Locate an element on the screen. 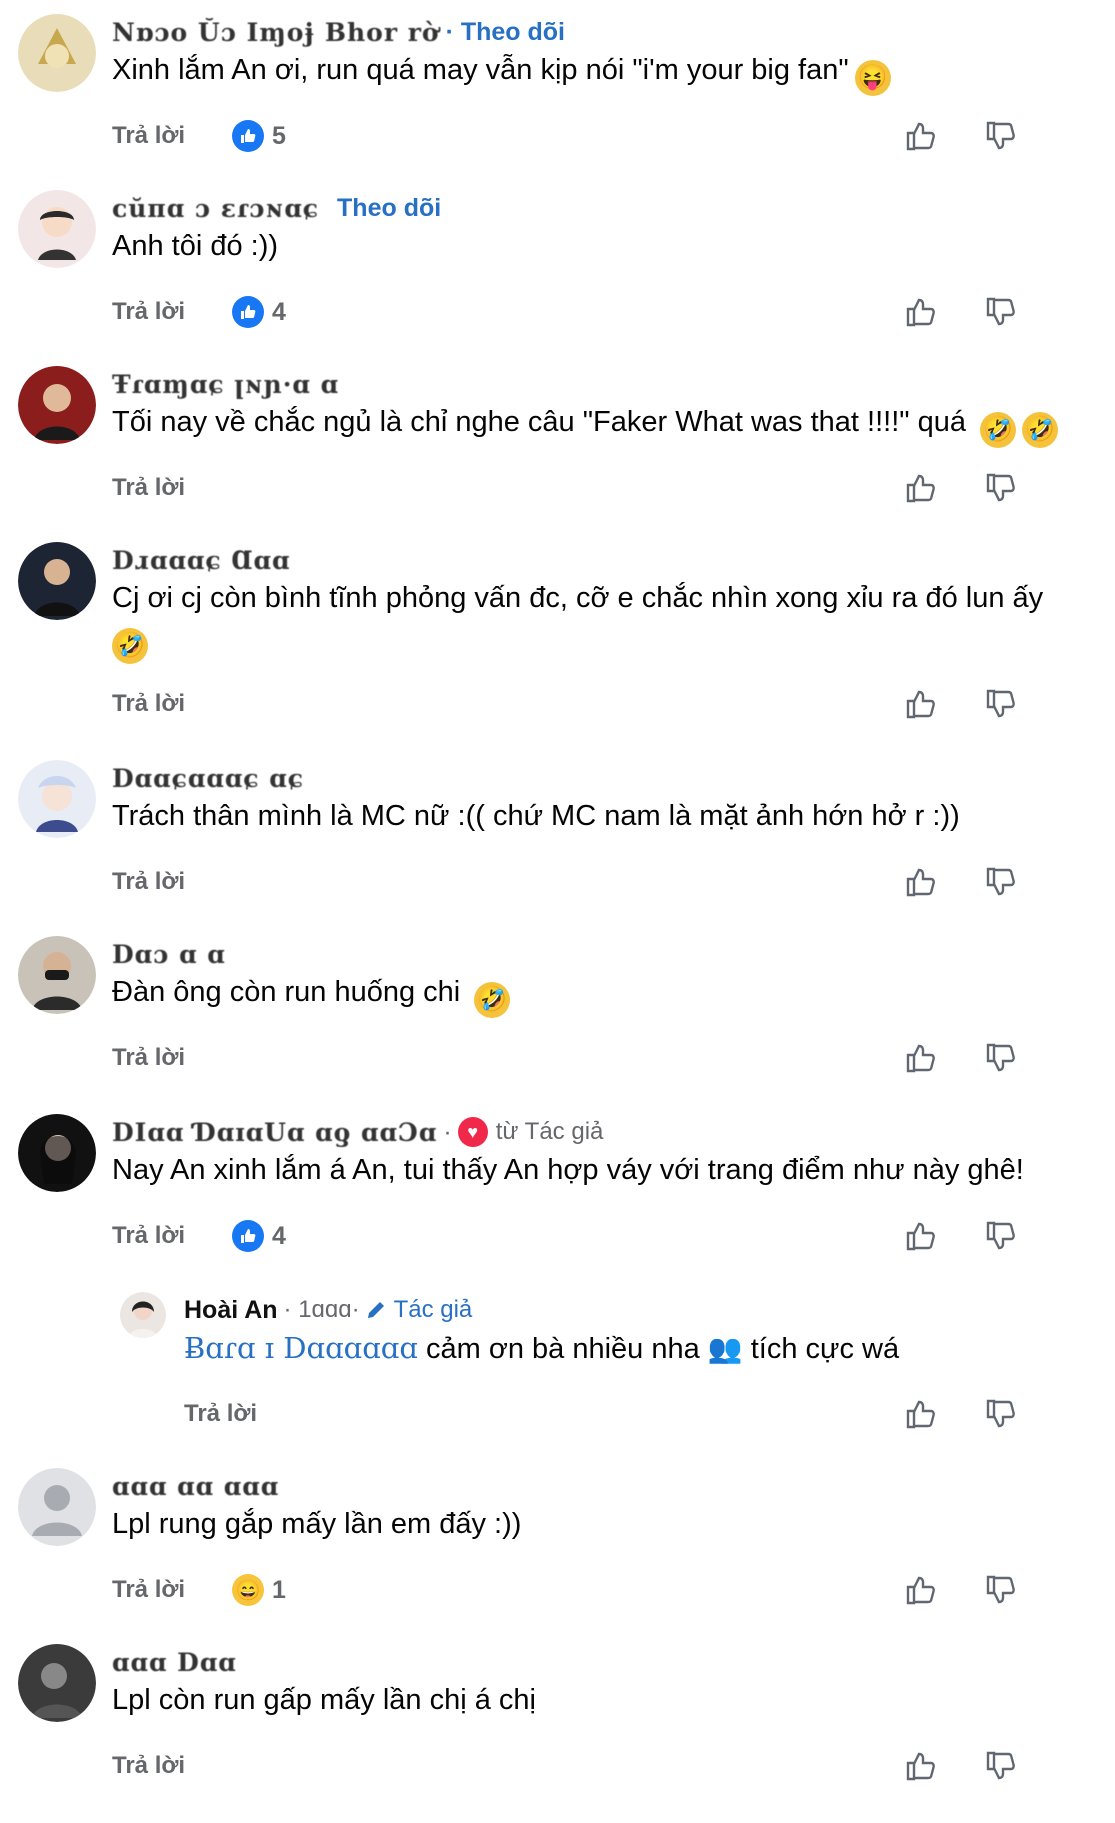  commenter-name: Nɒɔo Ŭɔ Iɱoɉ Bhor rờ is located at coordinates (276, 32).